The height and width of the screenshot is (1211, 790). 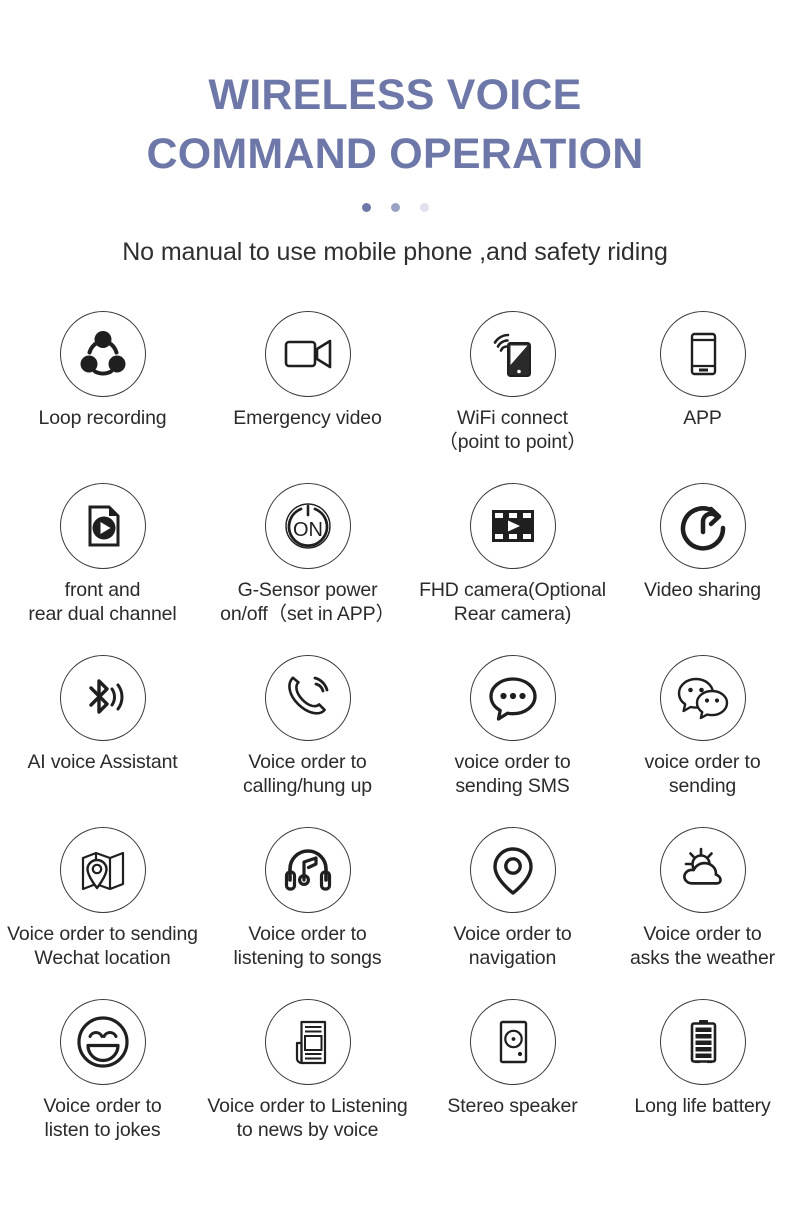 I want to click on newspaper-icon, so click(x=307, y=1041).